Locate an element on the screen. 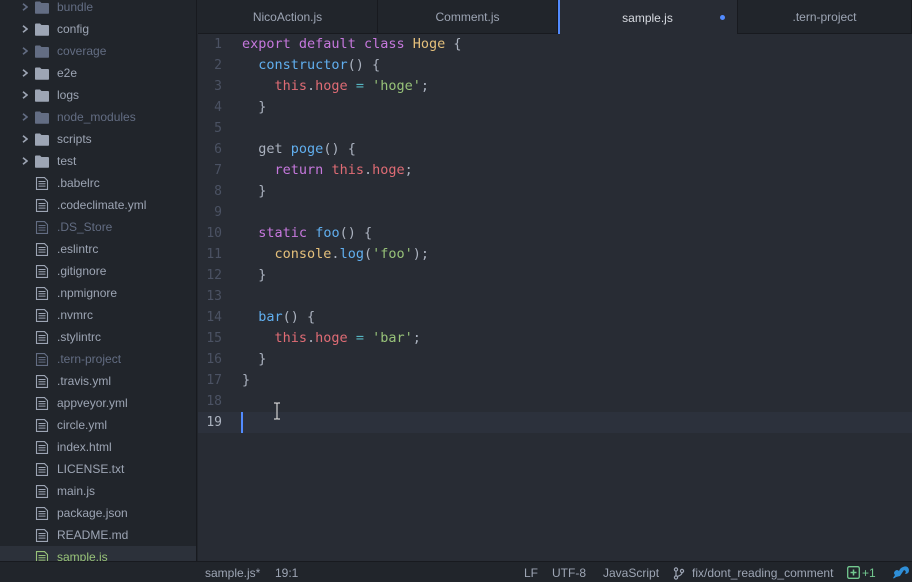  tree-file: package.json is located at coordinates (98, 513).